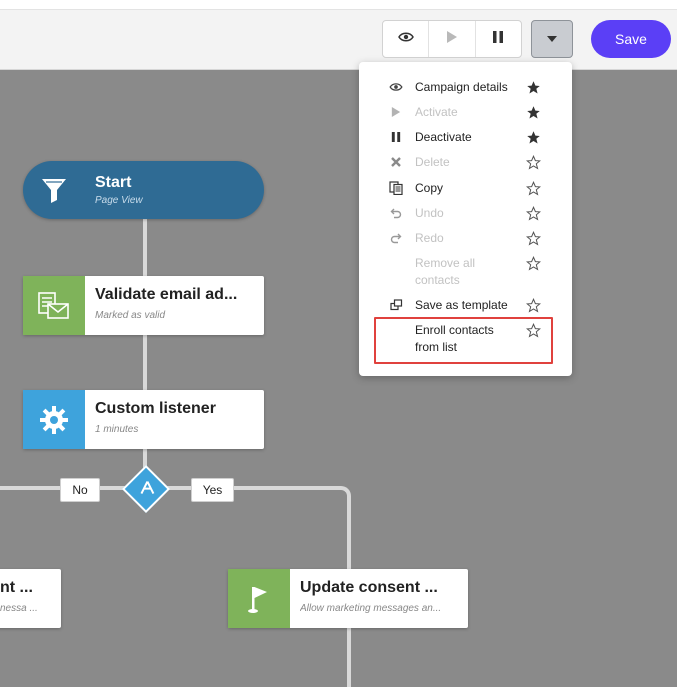 This screenshot has height=687, width=677. Describe the element at coordinates (130, 315) in the screenshot. I see `validate-email-subtitle: Marked as valid` at that location.